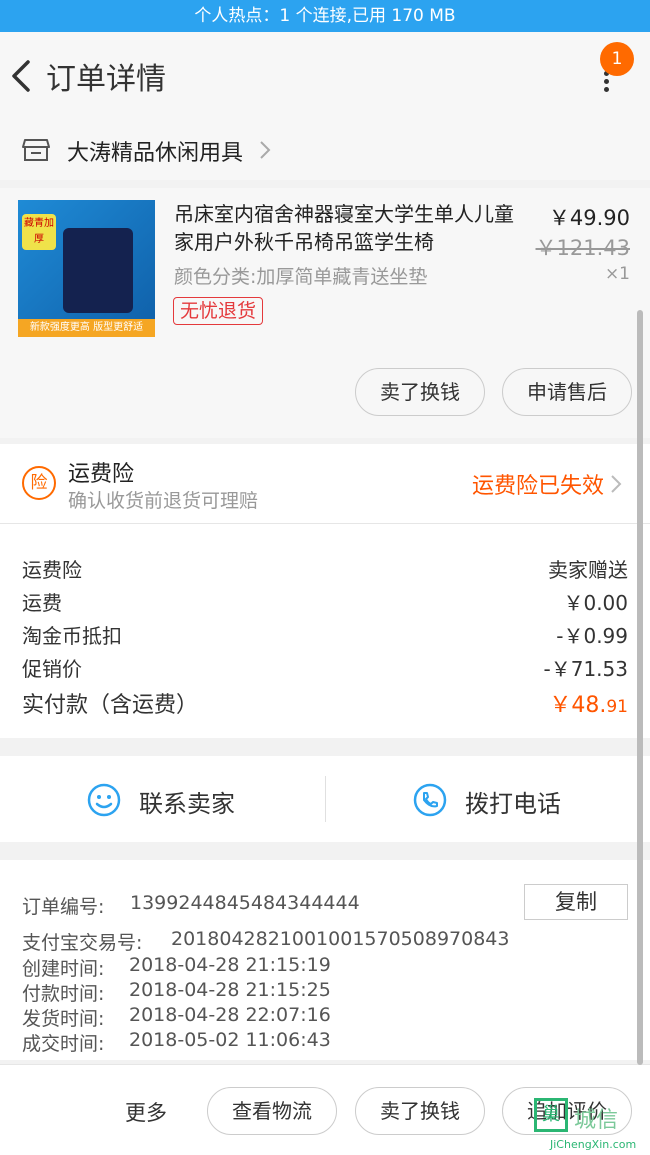 This screenshot has height=1155, width=650. What do you see at coordinates (22, 76) in the screenshot?
I see `back-arrow-icon` at bounding box center [22, 76].